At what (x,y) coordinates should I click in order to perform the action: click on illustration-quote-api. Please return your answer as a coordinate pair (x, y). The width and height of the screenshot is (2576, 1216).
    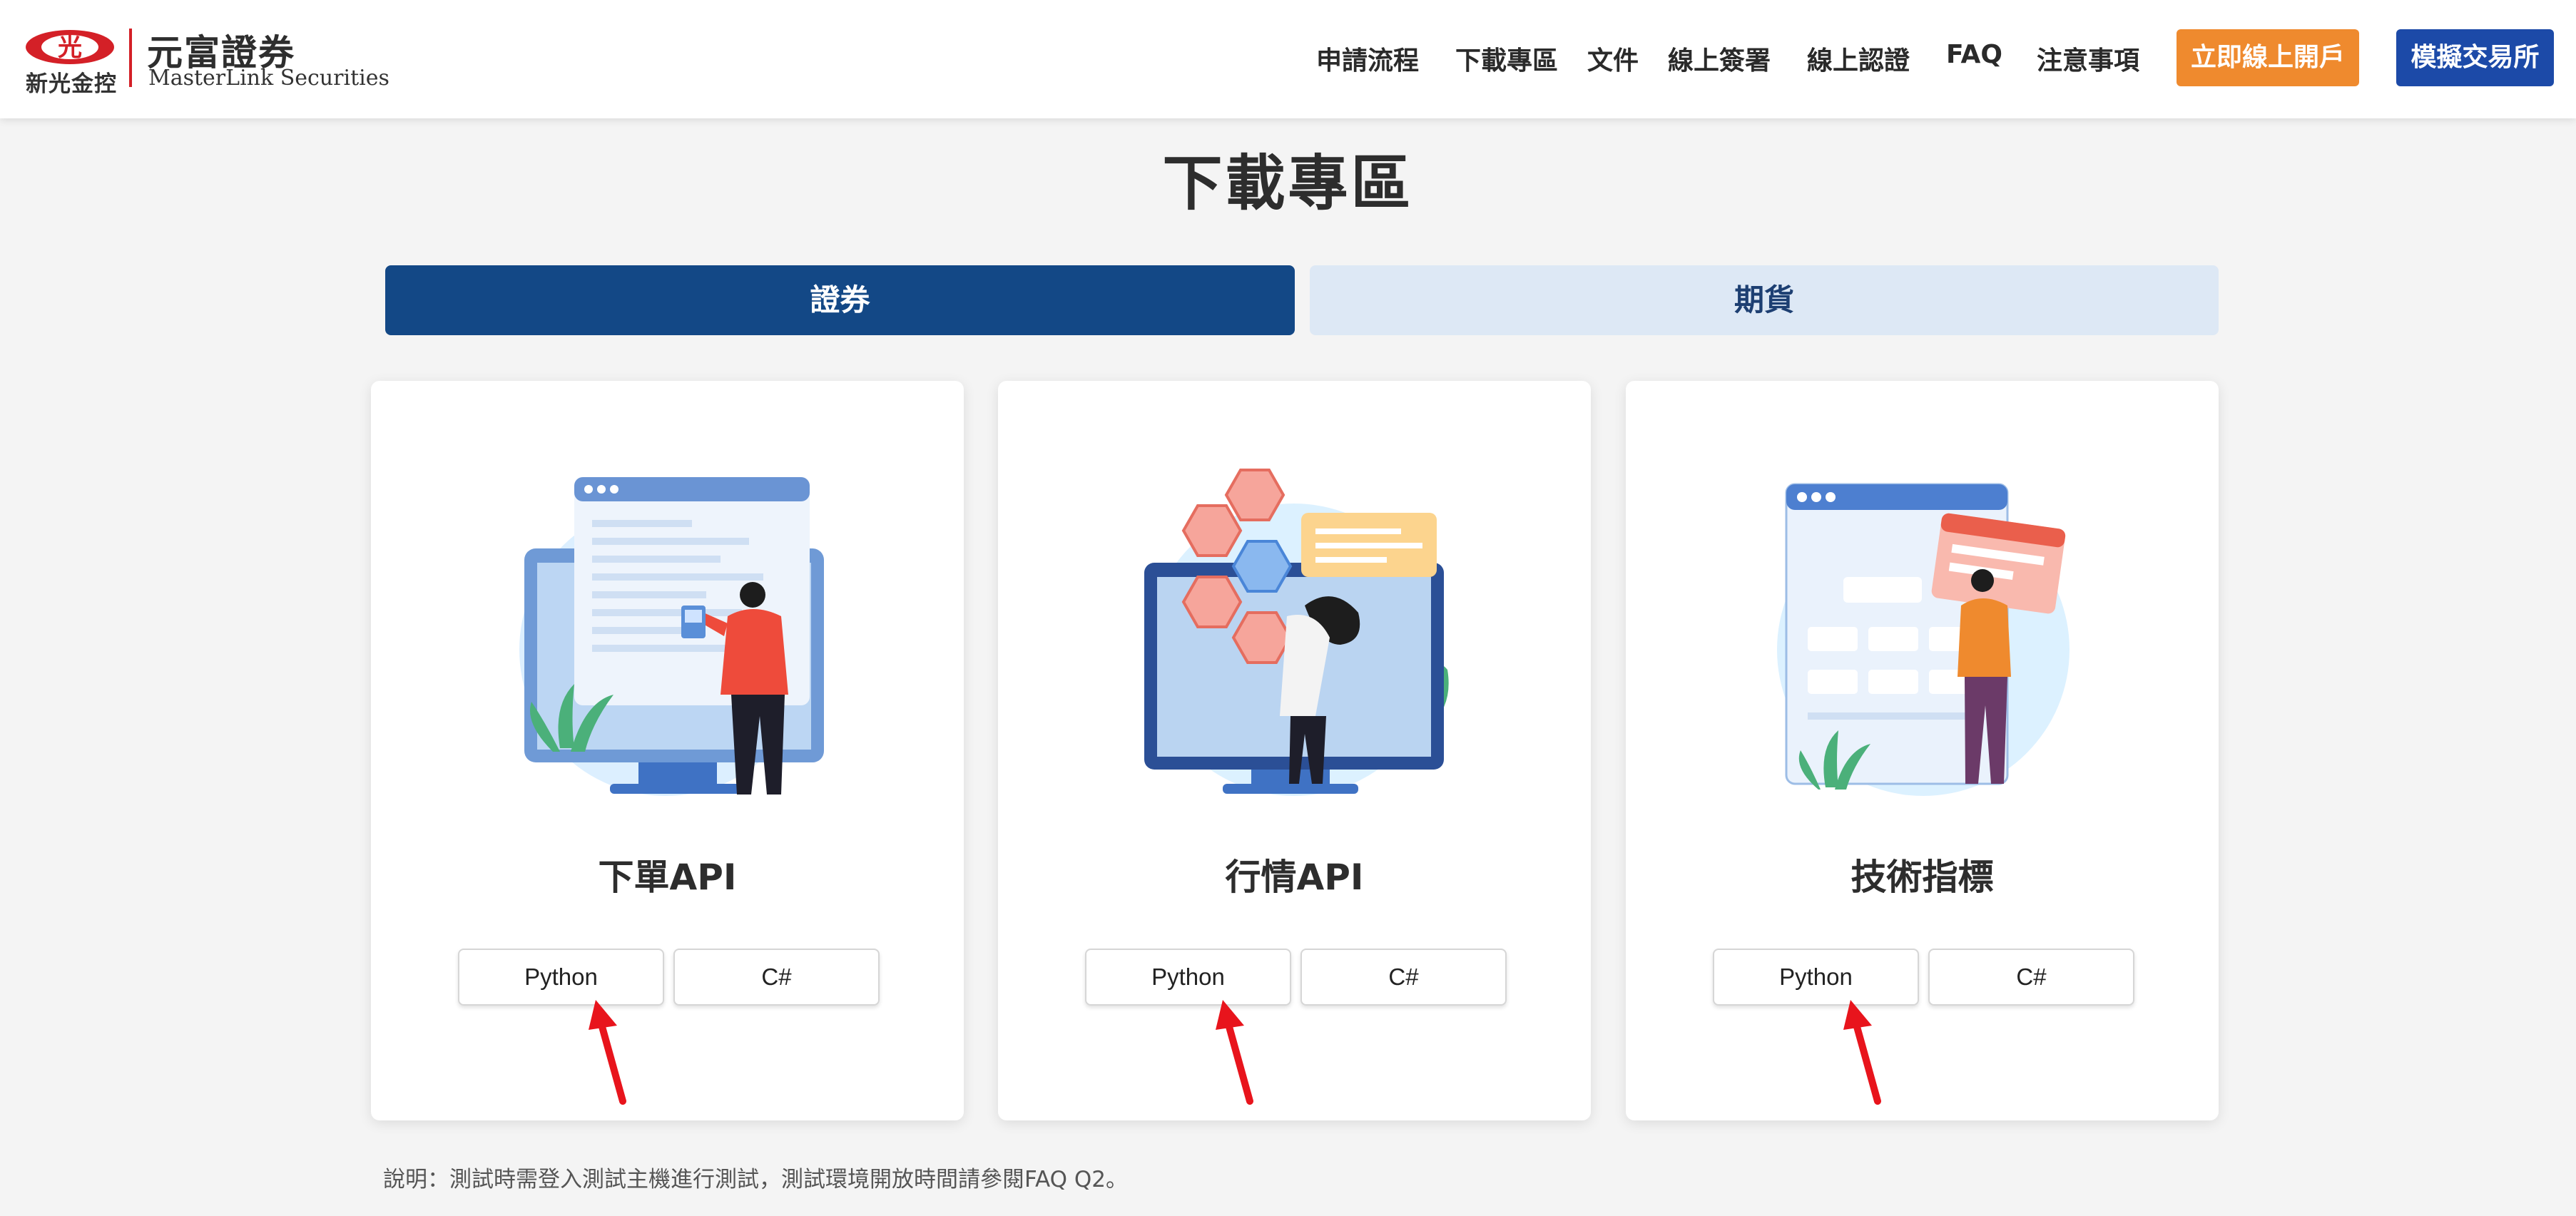
    Looking at the image, I should click on (1296, 633).